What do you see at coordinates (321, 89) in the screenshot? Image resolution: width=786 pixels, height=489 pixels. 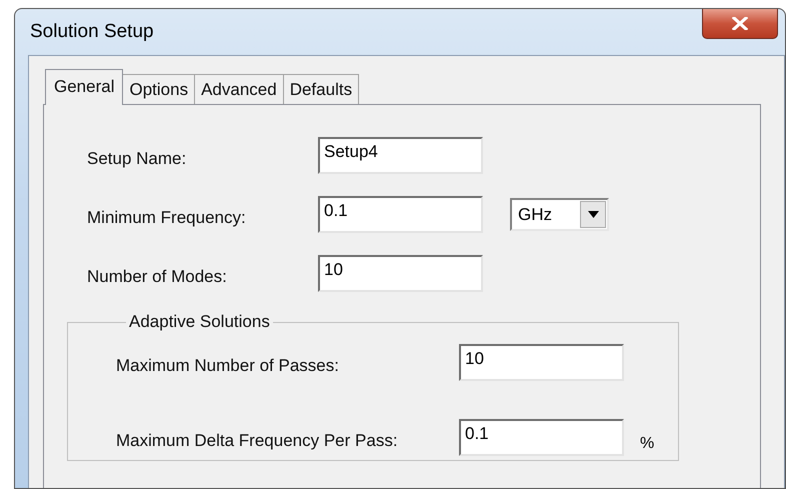 I see `tab: Defaults` at bounding box center [321, 89].